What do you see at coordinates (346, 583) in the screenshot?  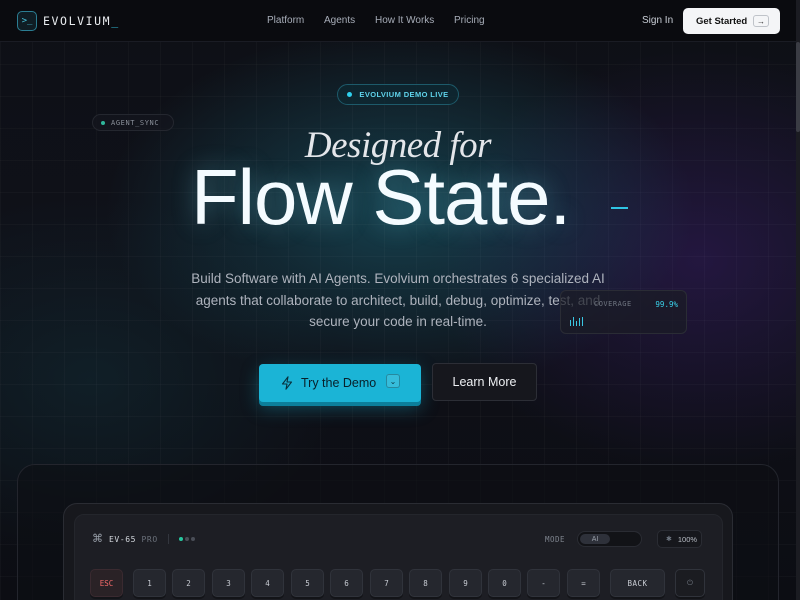 I see `key-6: 6` at bounding box center [346, 583].